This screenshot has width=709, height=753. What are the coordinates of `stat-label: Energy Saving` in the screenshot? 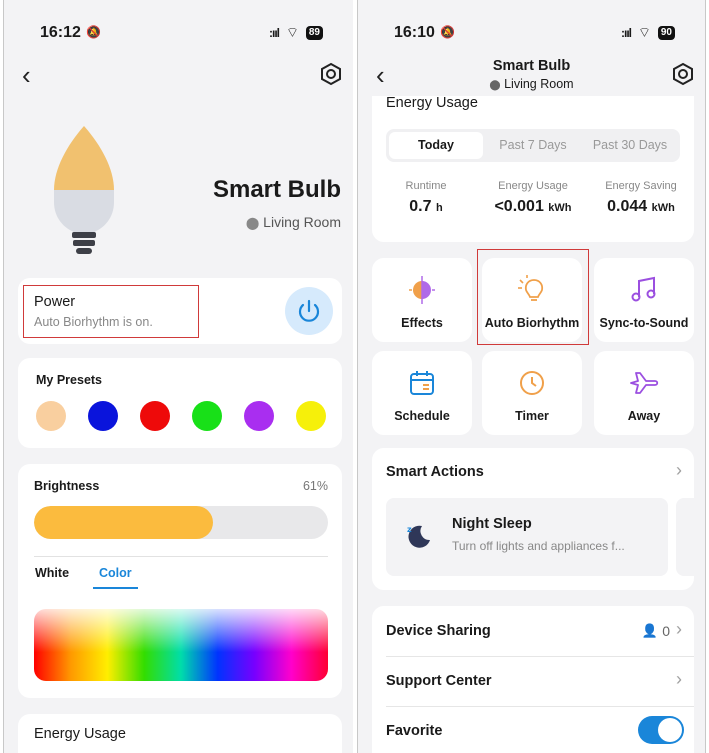 It's located at (641, 186).